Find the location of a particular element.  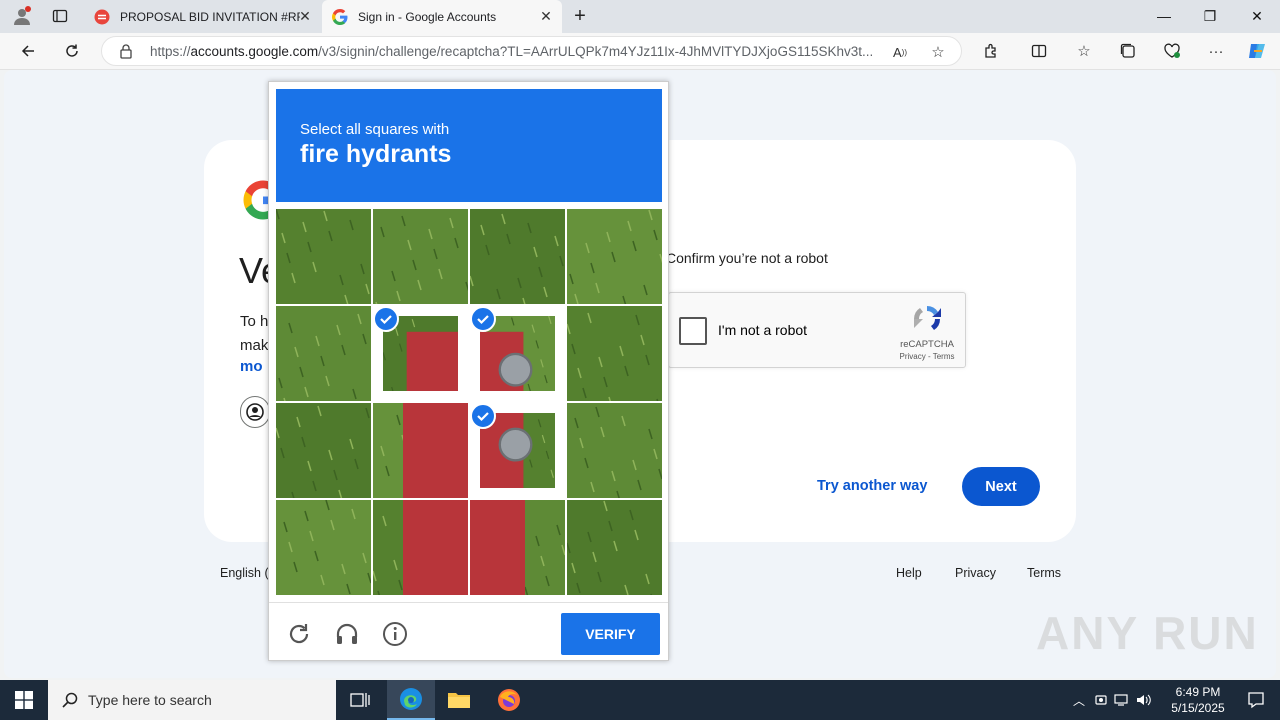

google-favicon-icon is located at coordinates (340, 16).